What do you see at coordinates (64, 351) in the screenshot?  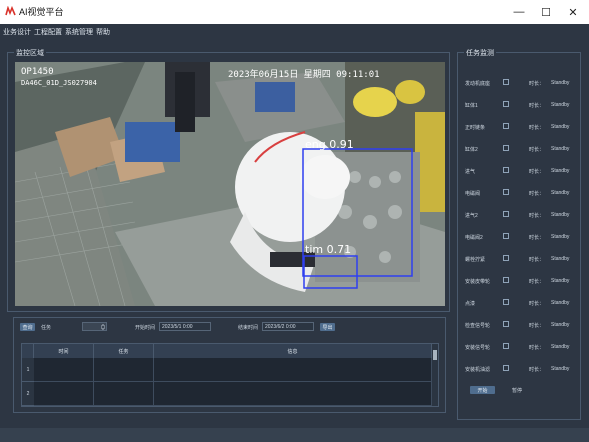 I see `table-header-time: 时间` at bounding box center [64, 351].